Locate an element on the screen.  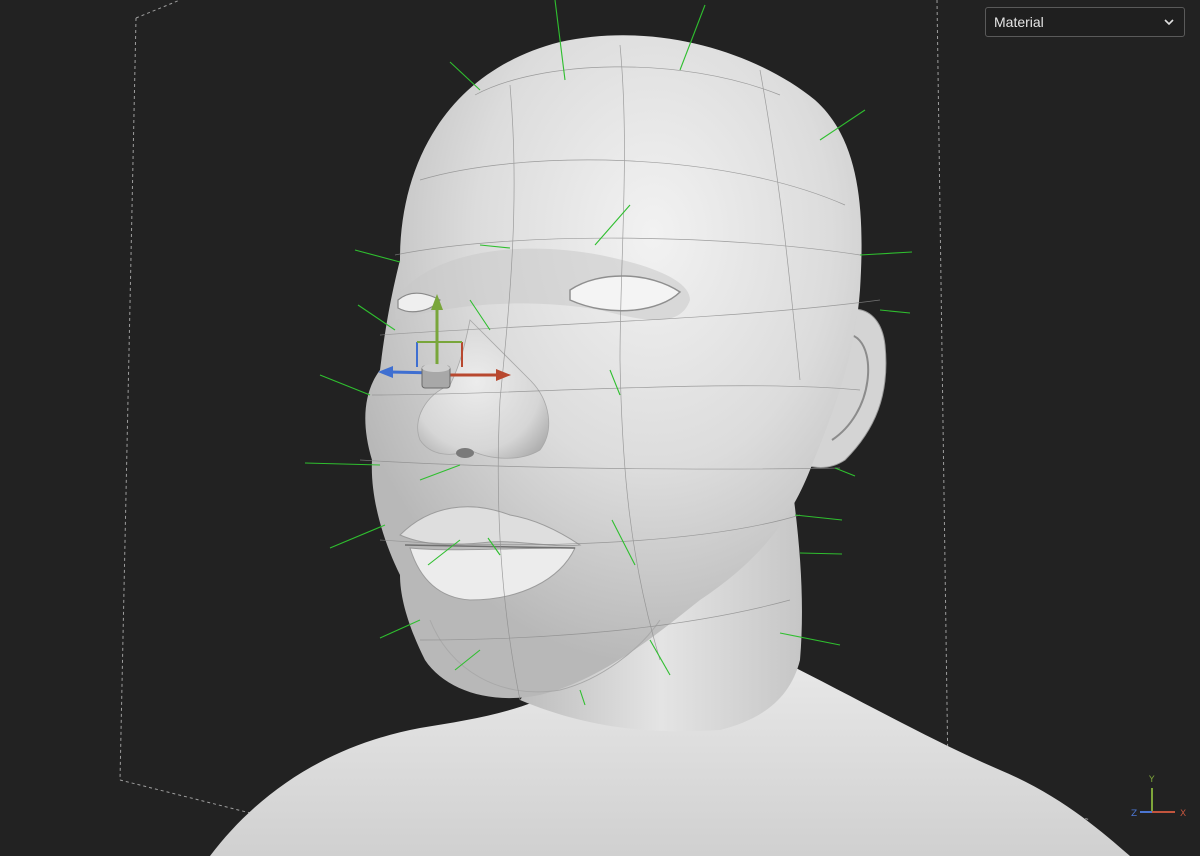
axis-z-label: Z is located at coordinates (1134, 814).